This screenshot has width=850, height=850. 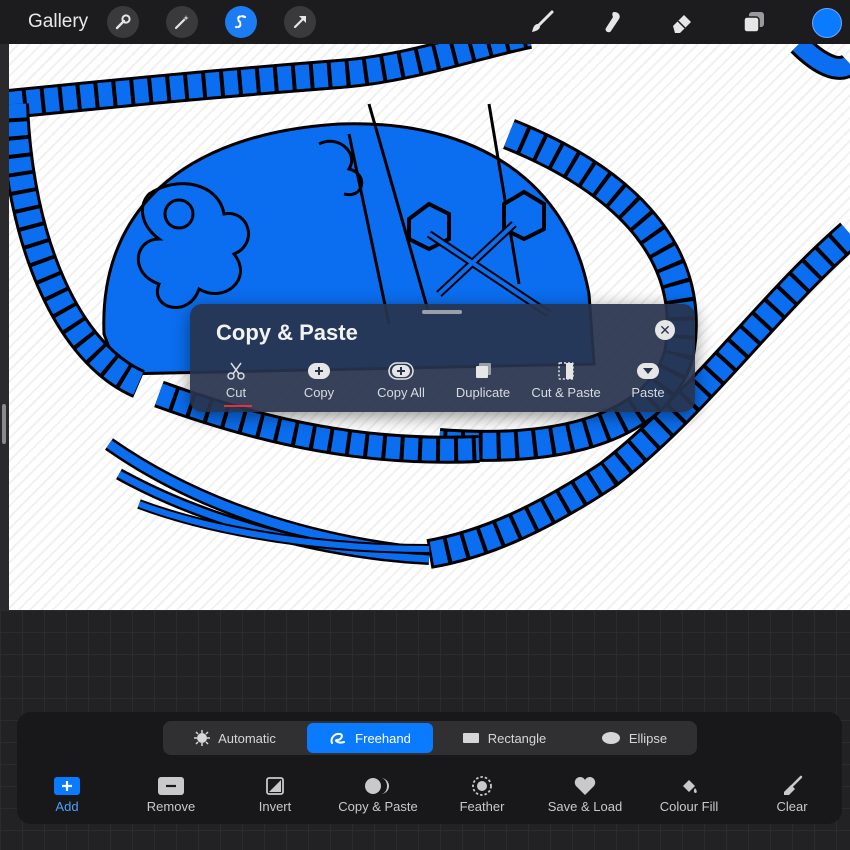 What do you see at coordinates (754, 22) in the screenshot?
I see `layers-icon` at bounding box center [754, 22].